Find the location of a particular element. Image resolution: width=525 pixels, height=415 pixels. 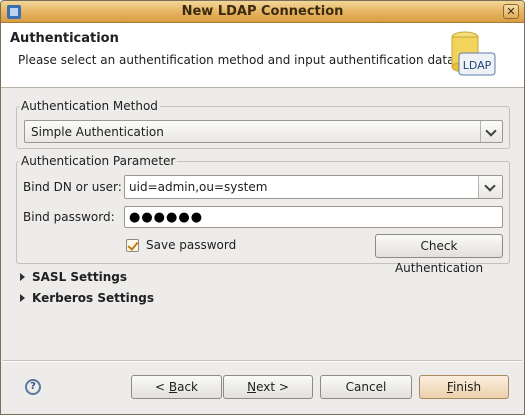

auth-method-group-label: Authentication Method is located at coordinates (89, 106).